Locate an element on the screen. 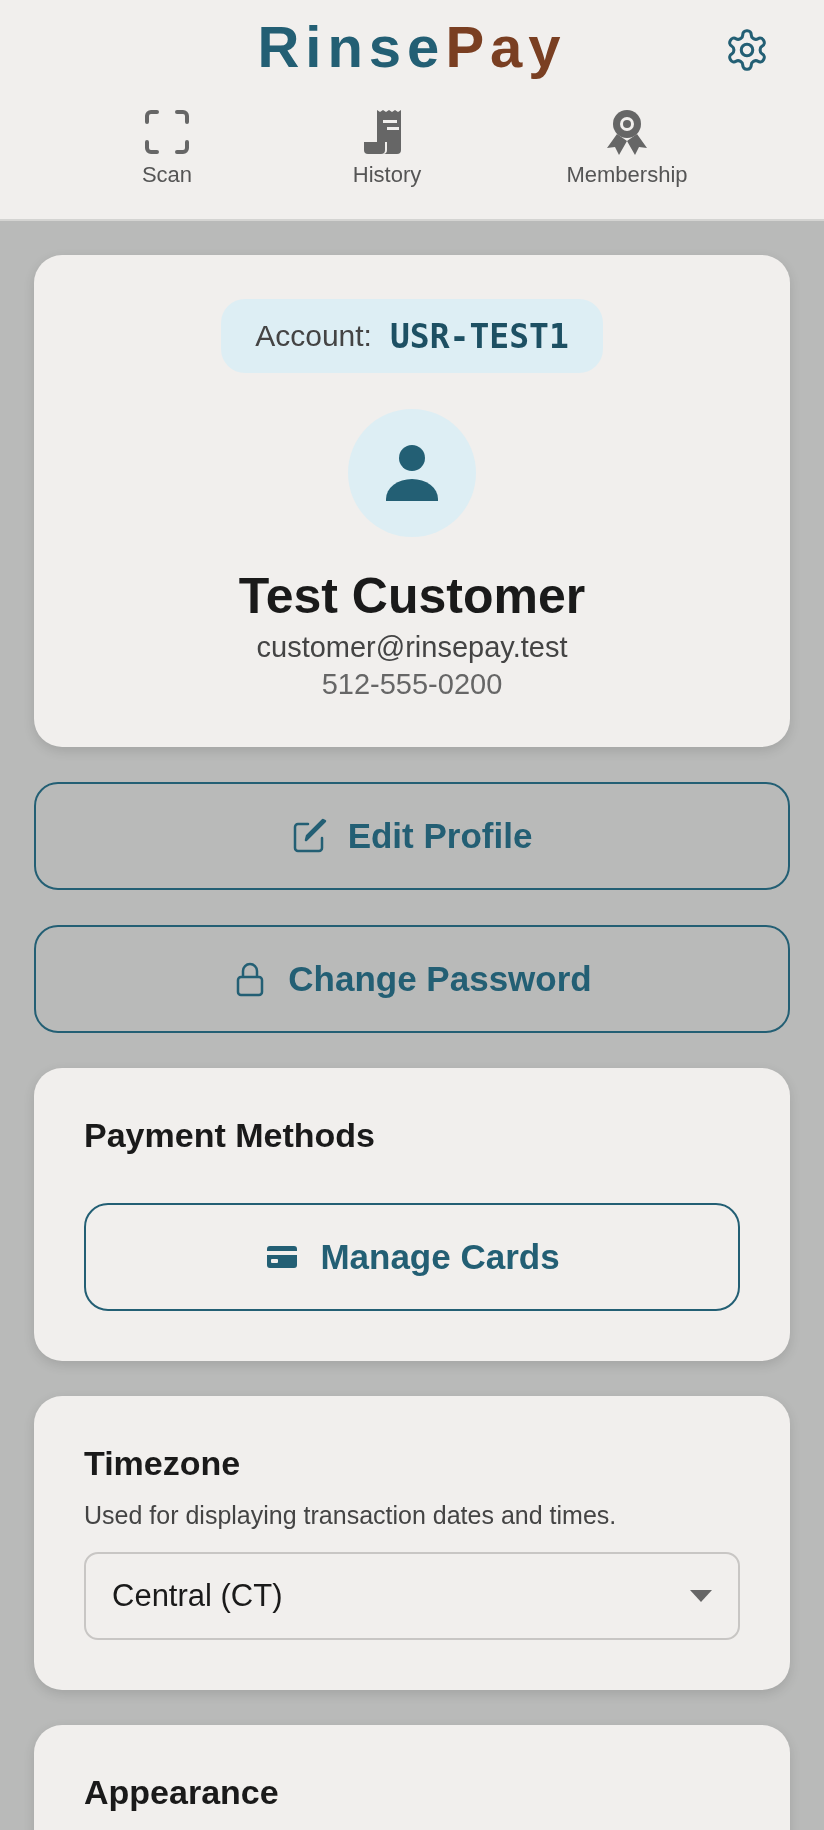  user-icon is located at coordinates (412, 473).